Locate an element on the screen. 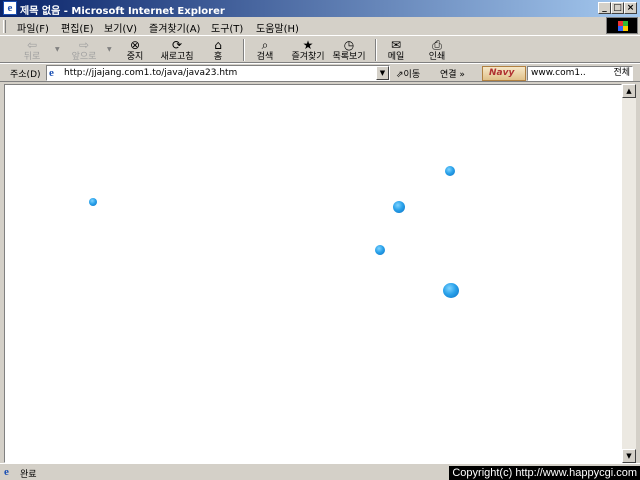 Image resolution: width=640 pixels, height=480 pixels. home-icon: ⌂ is located at coordinates (218, 45).